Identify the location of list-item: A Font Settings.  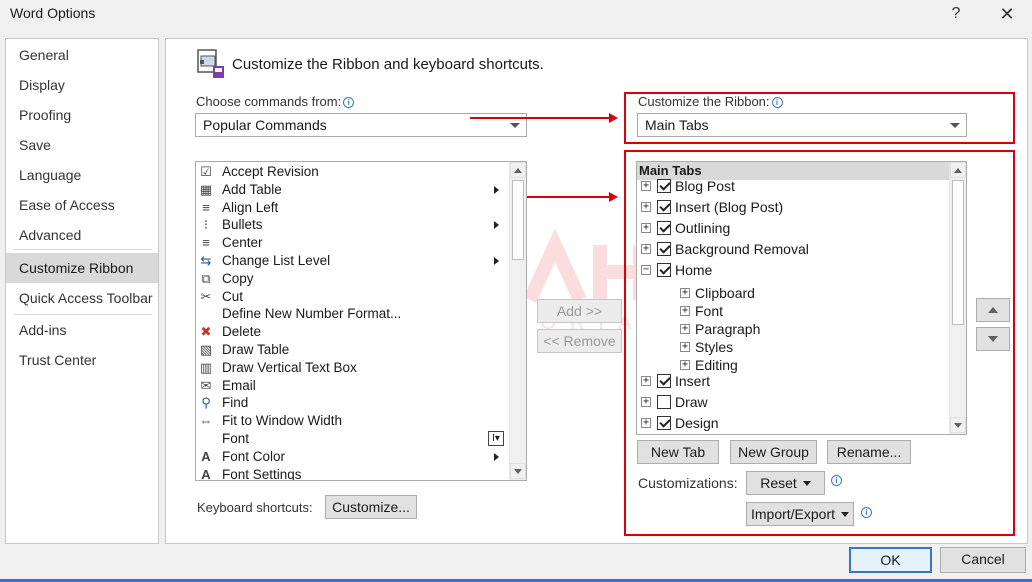
(352, 473).